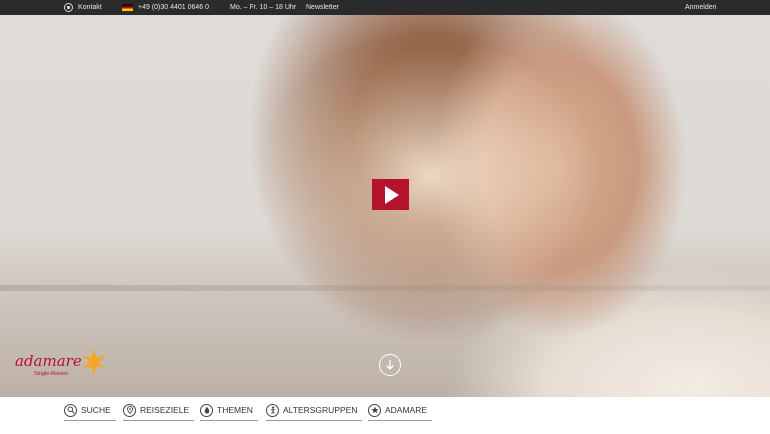  What do you see at coordinates (165, 410) in the screenshot?
I see `nav-label: REISEZIELE` at bounding box center [165, 410].